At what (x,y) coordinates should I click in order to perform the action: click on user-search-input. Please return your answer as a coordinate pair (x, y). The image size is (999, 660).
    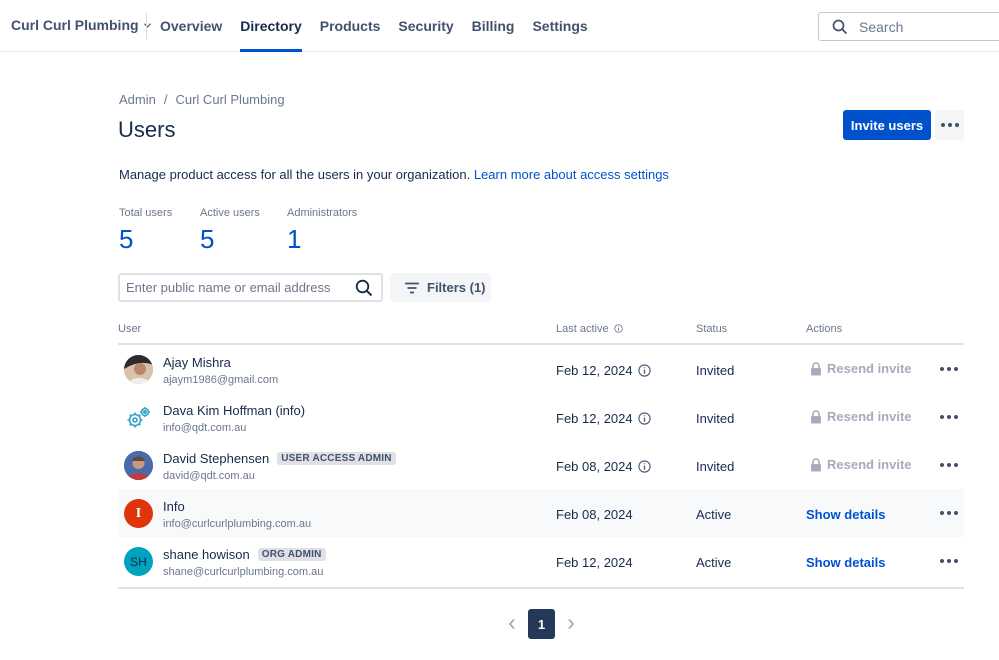
    Looking at the image, I should click on (232, 287).